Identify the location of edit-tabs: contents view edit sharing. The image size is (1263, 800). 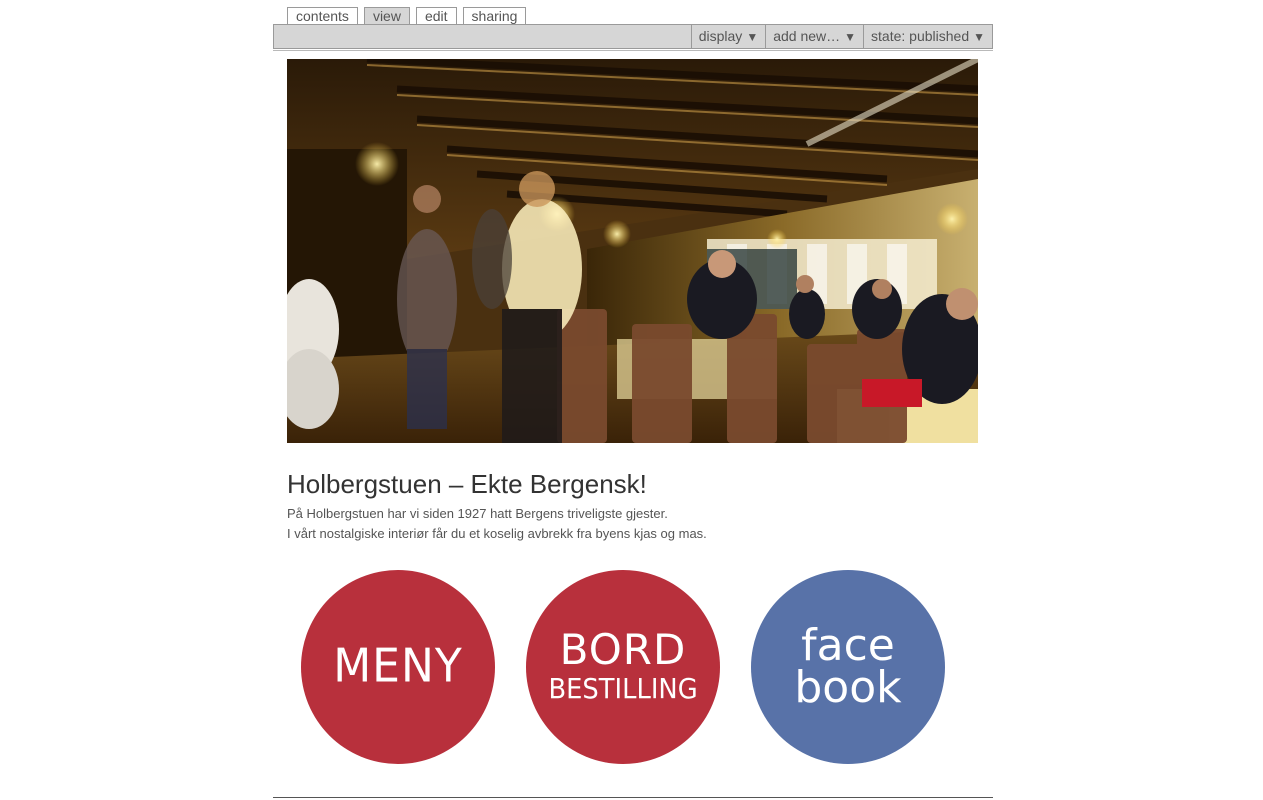
(407, 16).